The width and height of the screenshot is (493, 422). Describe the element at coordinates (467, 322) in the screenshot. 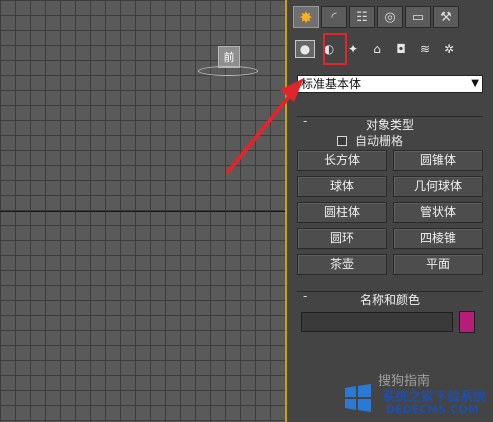

I see `object-color-swatch` at that location.